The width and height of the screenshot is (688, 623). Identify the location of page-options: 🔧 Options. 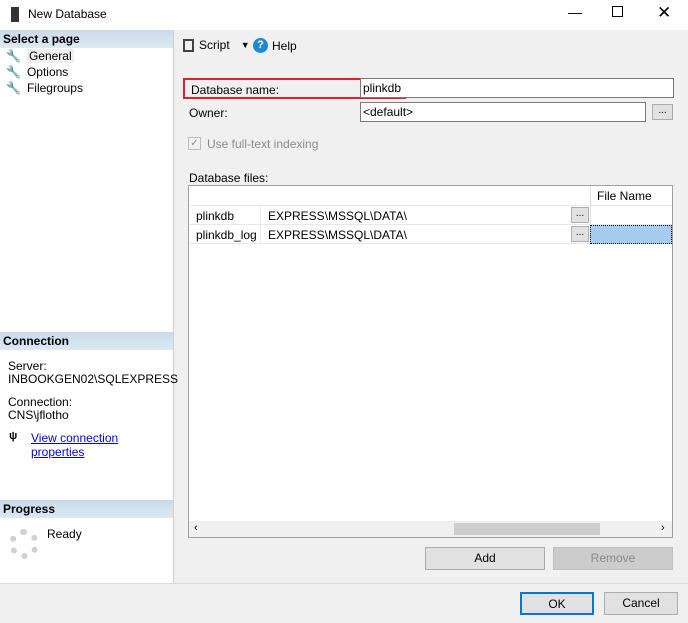
(37, 72).